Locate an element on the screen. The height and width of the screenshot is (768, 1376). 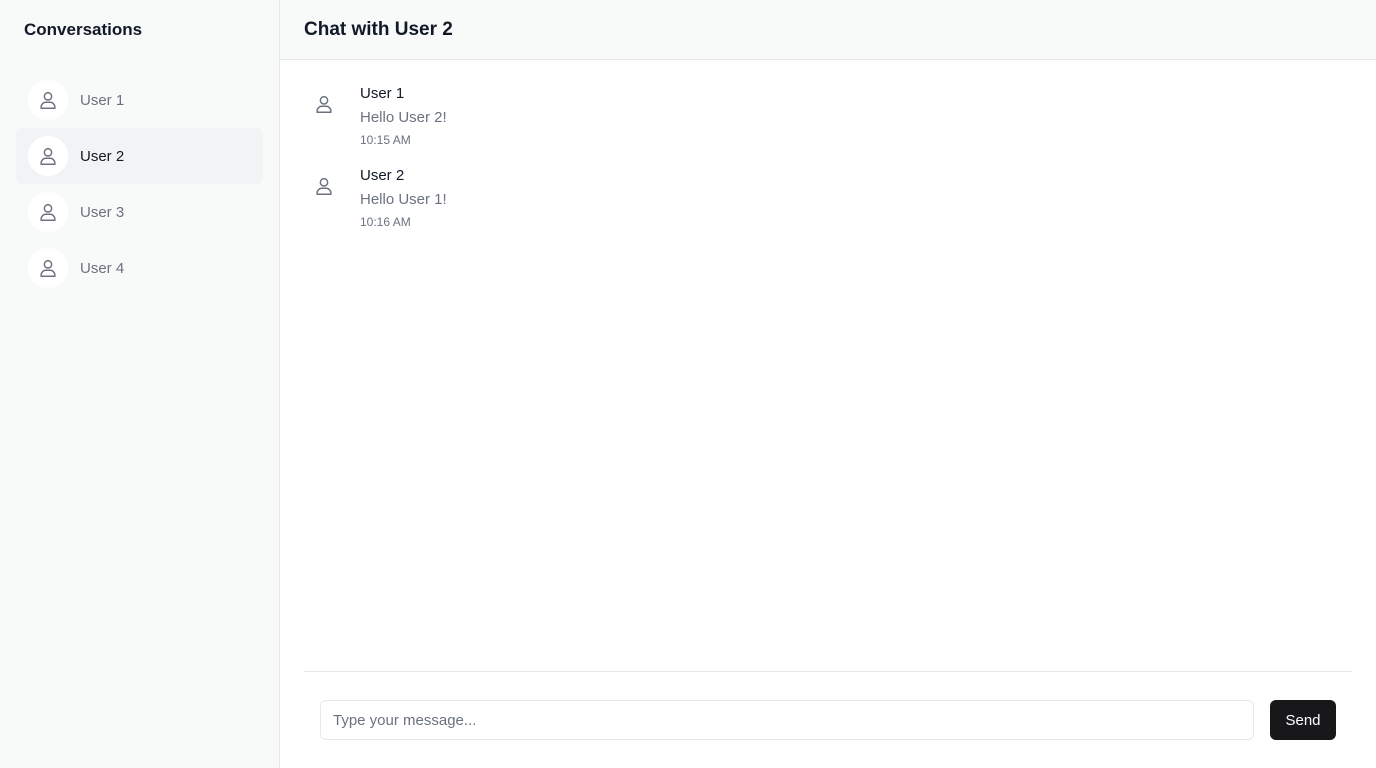
conversation-list: User 1 User 2 User 3 User 4 is located at coordinates (139, 178).